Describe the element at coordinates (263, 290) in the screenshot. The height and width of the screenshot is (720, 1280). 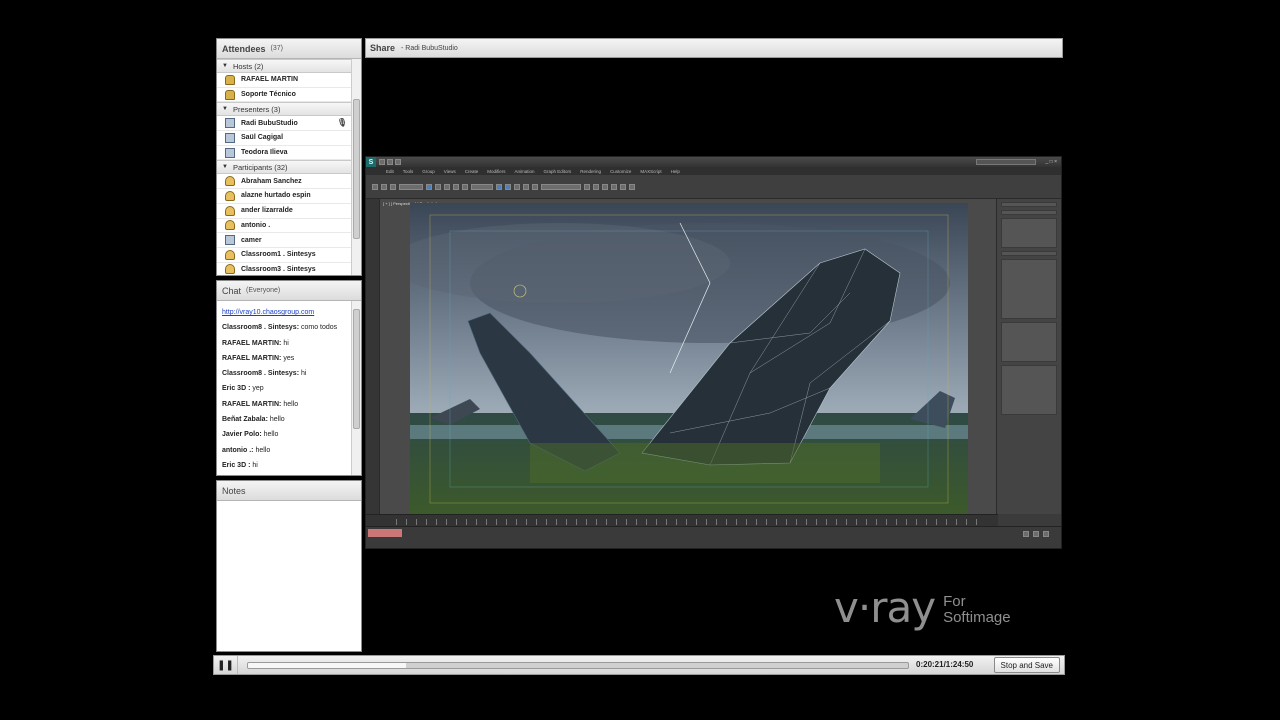
I see `chat-scope: (Everyone)` at that location.